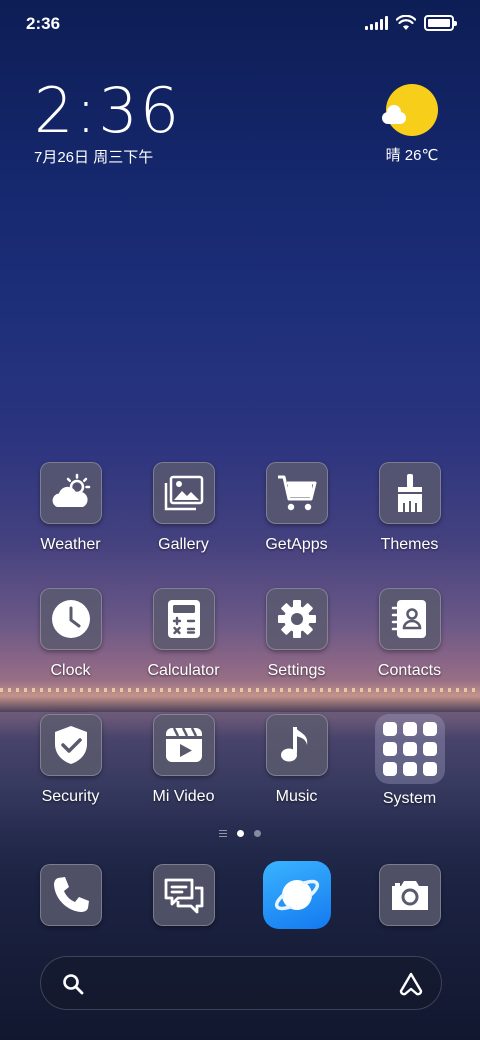 This screenshot has width=480, height=1040. I want to click on messages-icon, so click(183, 896).